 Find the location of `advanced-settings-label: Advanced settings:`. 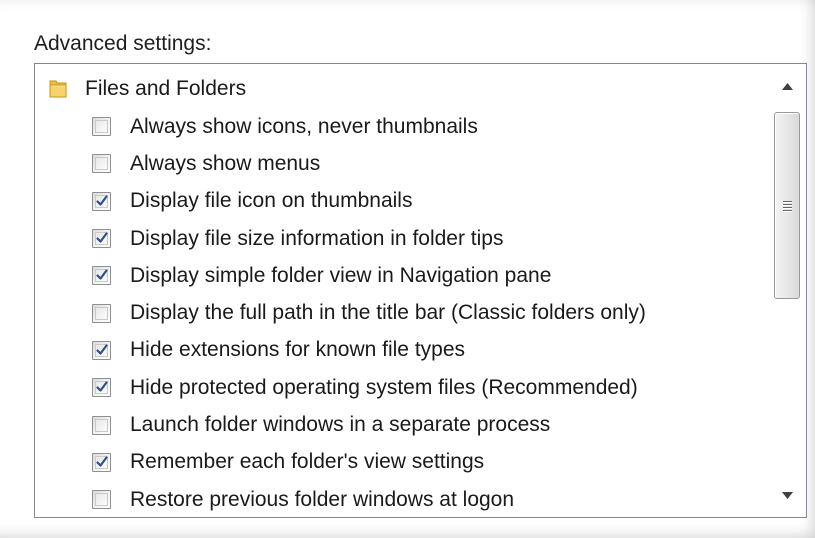

advanced-settings-label: Advanced settings: is located at coordinates (123, 43).